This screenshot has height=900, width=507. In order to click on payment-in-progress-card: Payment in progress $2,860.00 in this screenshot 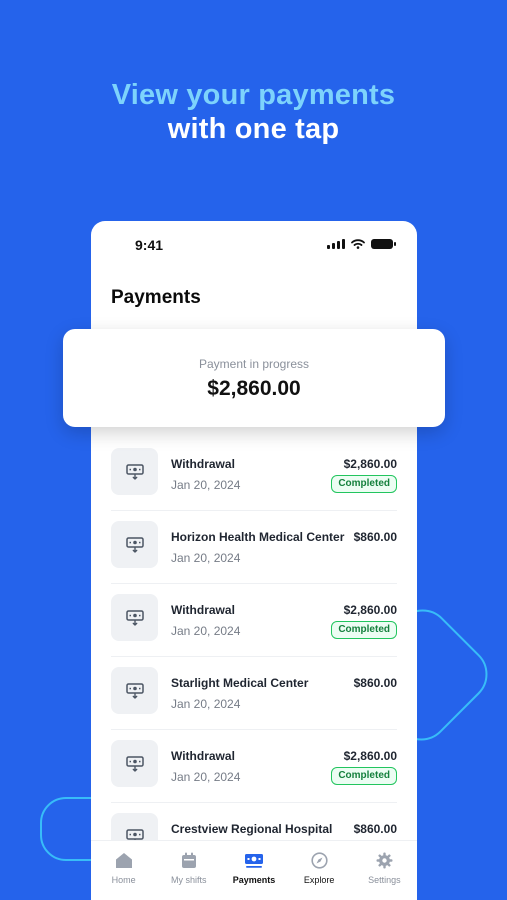, I will do `click(254, 378)`.